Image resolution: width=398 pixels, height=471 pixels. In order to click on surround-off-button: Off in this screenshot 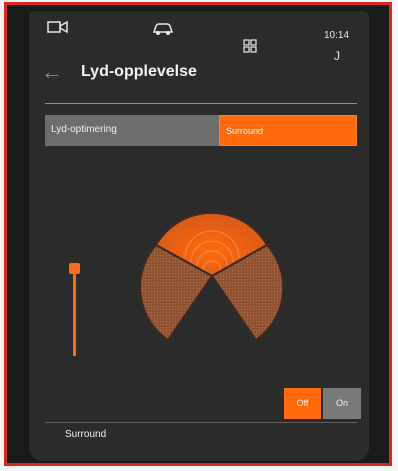, I will do `click(302, 403)`.